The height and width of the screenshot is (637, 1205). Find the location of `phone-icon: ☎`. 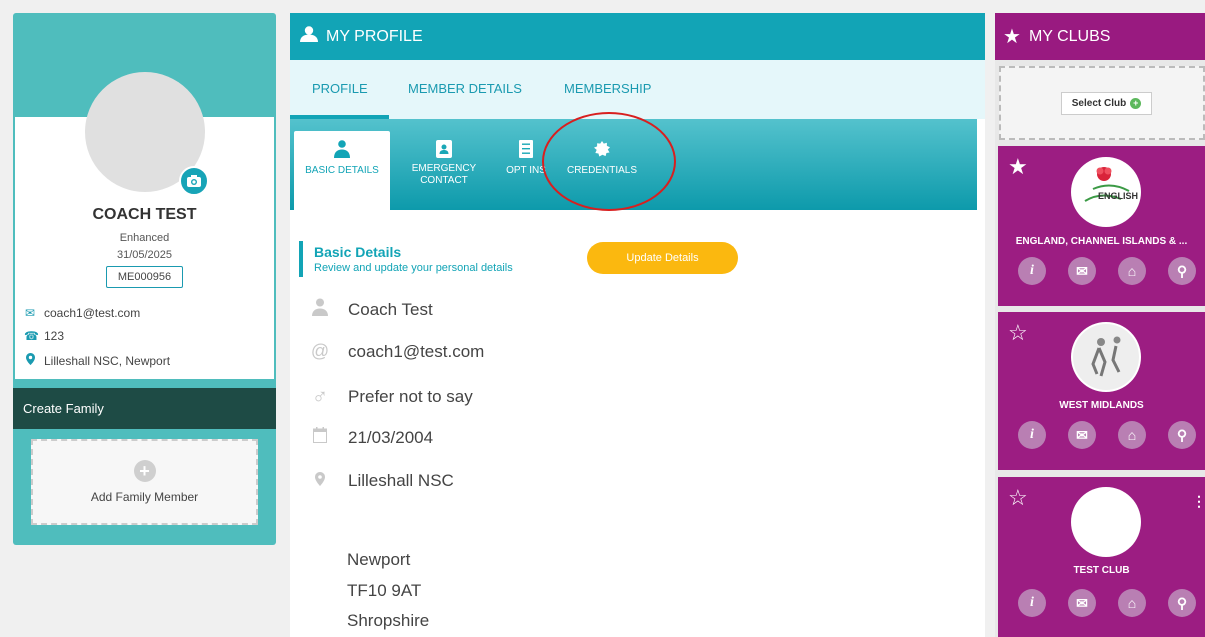

phone-icon: ☎ is located at coordinates (31, 336).